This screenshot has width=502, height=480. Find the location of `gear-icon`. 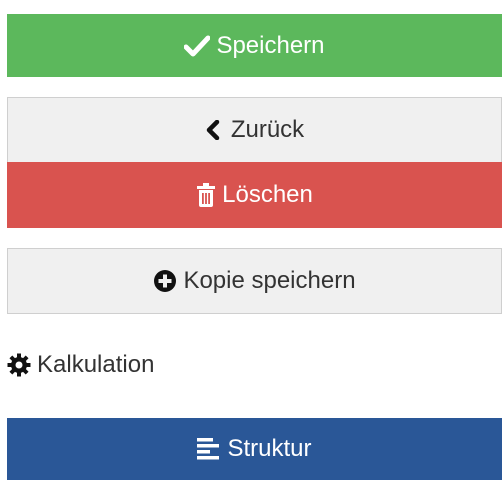

gear-icon is located at coordinates (19, 365).